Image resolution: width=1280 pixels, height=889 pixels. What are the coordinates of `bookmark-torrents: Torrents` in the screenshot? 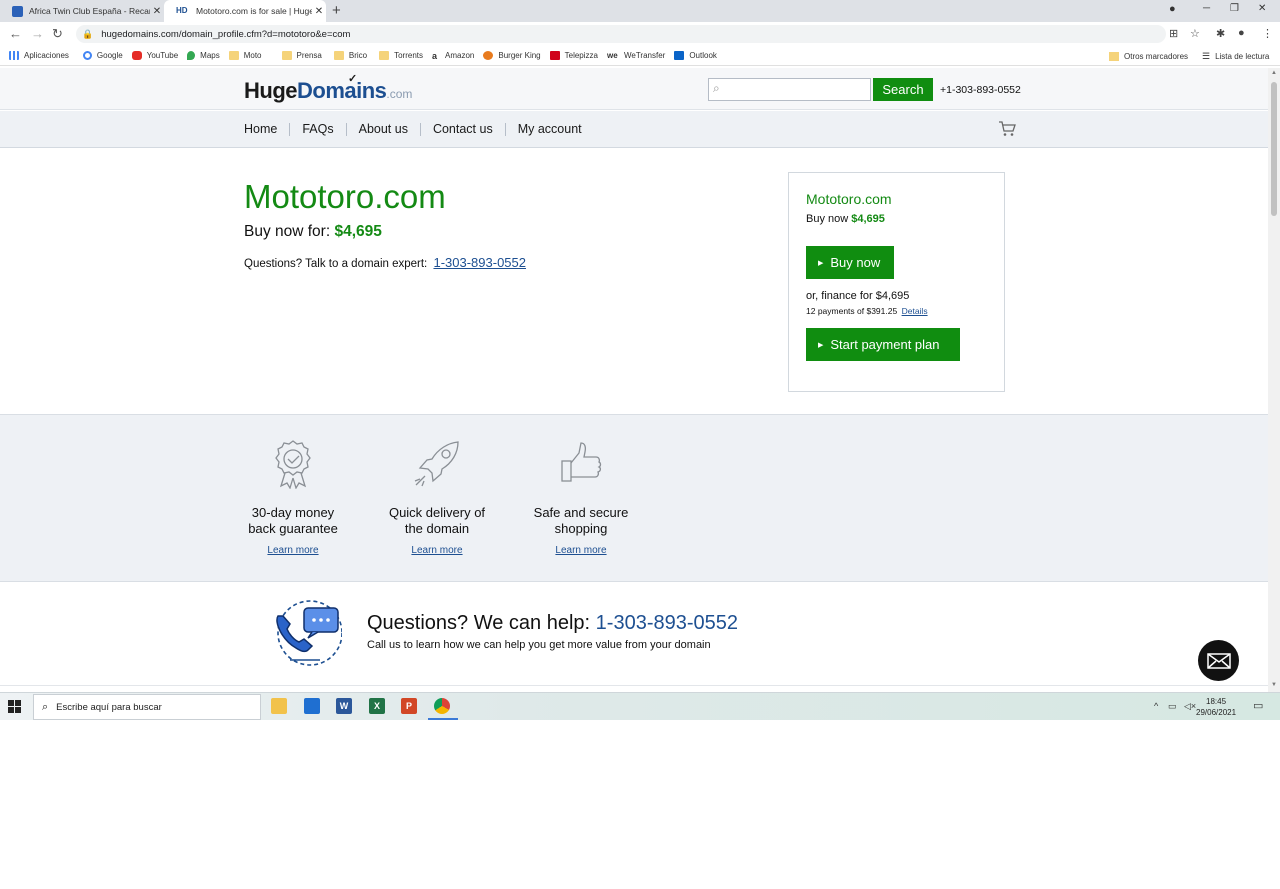 It's located at (401, 55).